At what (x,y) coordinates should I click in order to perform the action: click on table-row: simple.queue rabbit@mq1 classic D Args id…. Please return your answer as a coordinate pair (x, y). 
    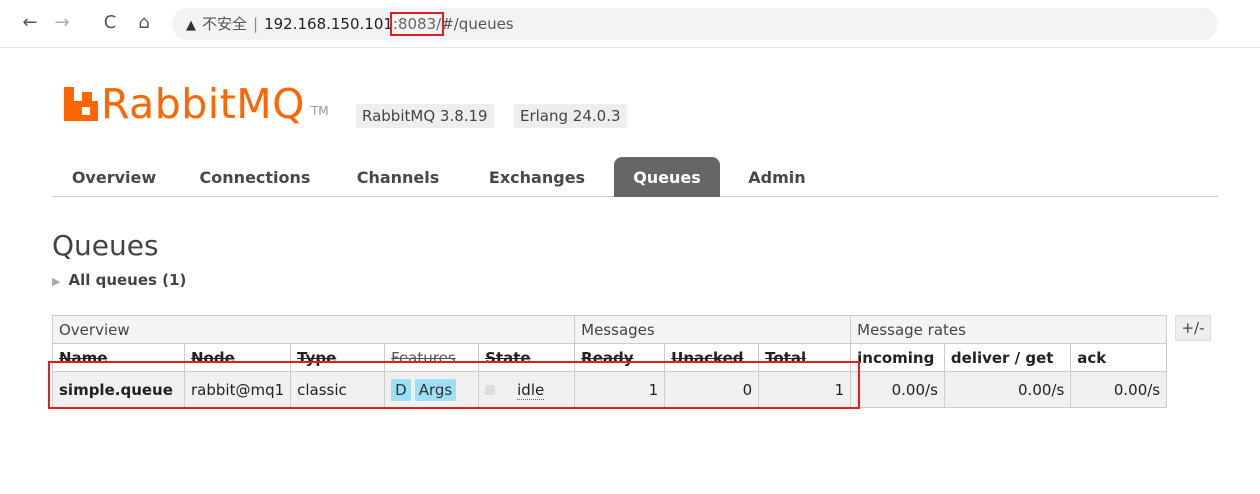
    Looking at the image, I should click on (610, 389).